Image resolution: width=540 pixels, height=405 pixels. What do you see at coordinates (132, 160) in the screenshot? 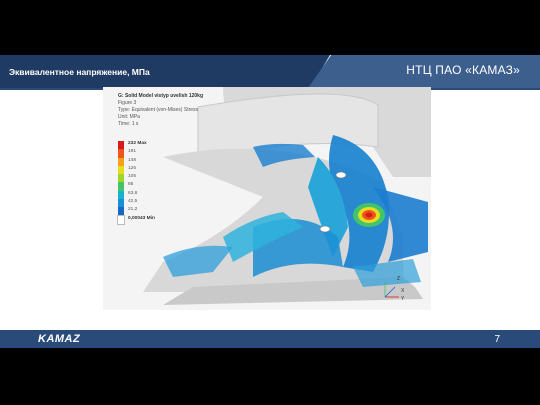
I see `legend-label: 148` at bounding box center [132, 160].